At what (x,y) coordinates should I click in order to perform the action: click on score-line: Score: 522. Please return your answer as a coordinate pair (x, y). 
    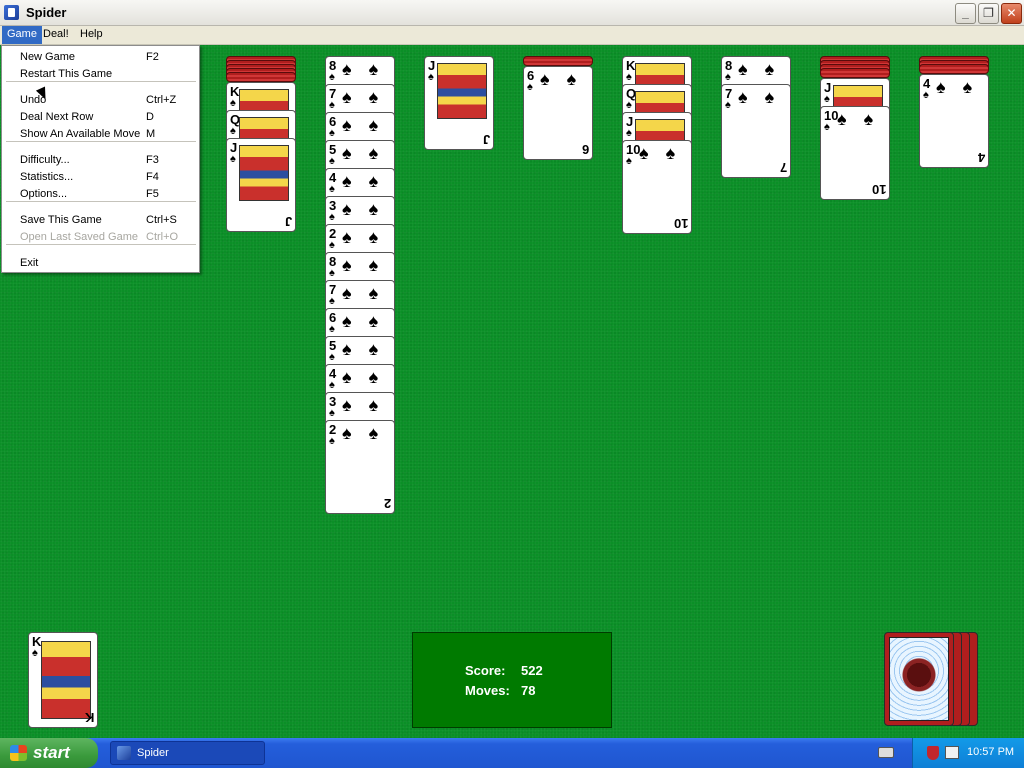
    Looking at the image, I should click on (504, 670).